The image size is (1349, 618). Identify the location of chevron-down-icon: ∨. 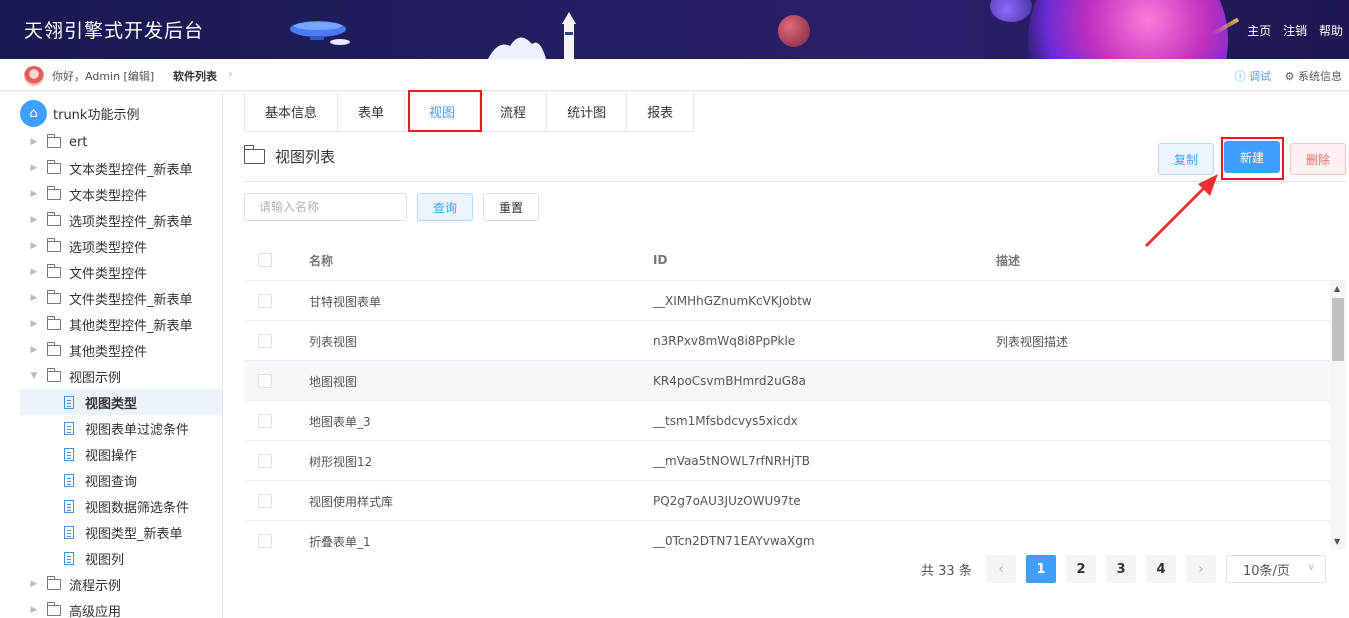
(1311, 567).